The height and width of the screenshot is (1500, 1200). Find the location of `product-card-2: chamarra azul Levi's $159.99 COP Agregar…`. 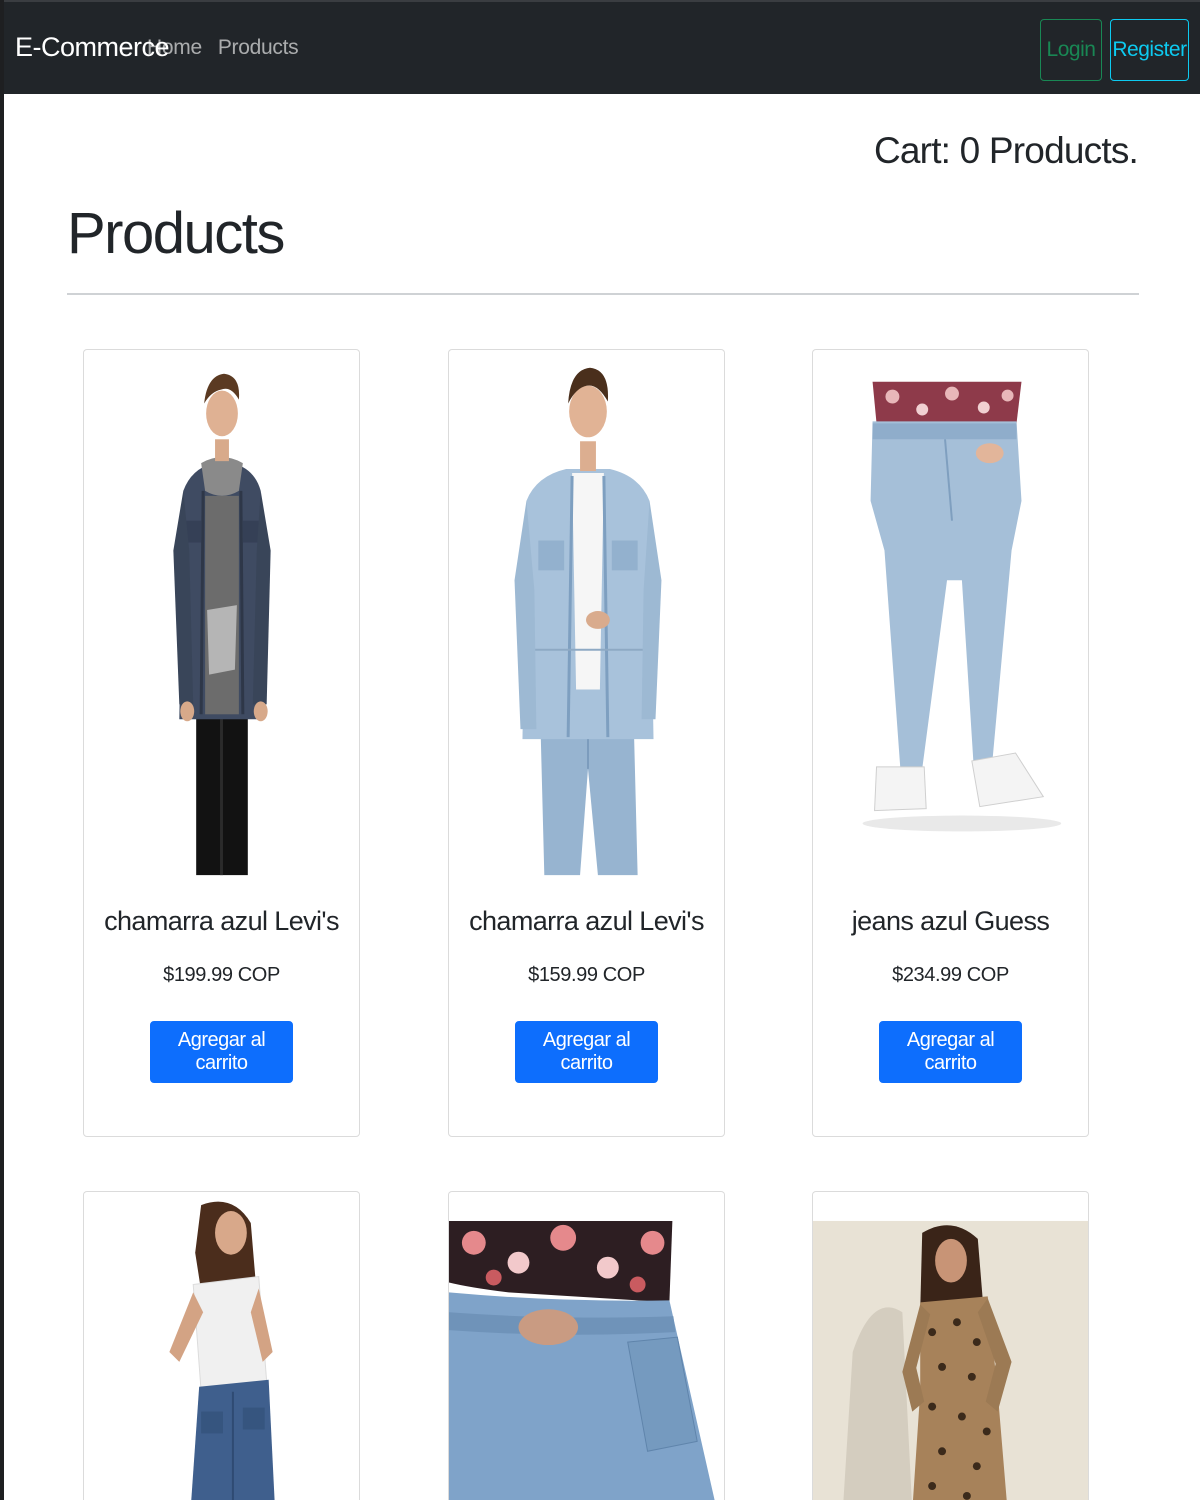

product-card-2: chamarra azul Levi's $159.99 COP Agregar… is located at coordinates (586, 743).